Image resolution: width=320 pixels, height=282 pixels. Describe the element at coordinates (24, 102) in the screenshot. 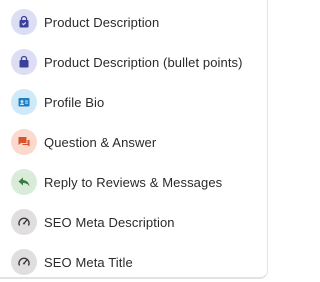

I see `id-card-icon` at that location.